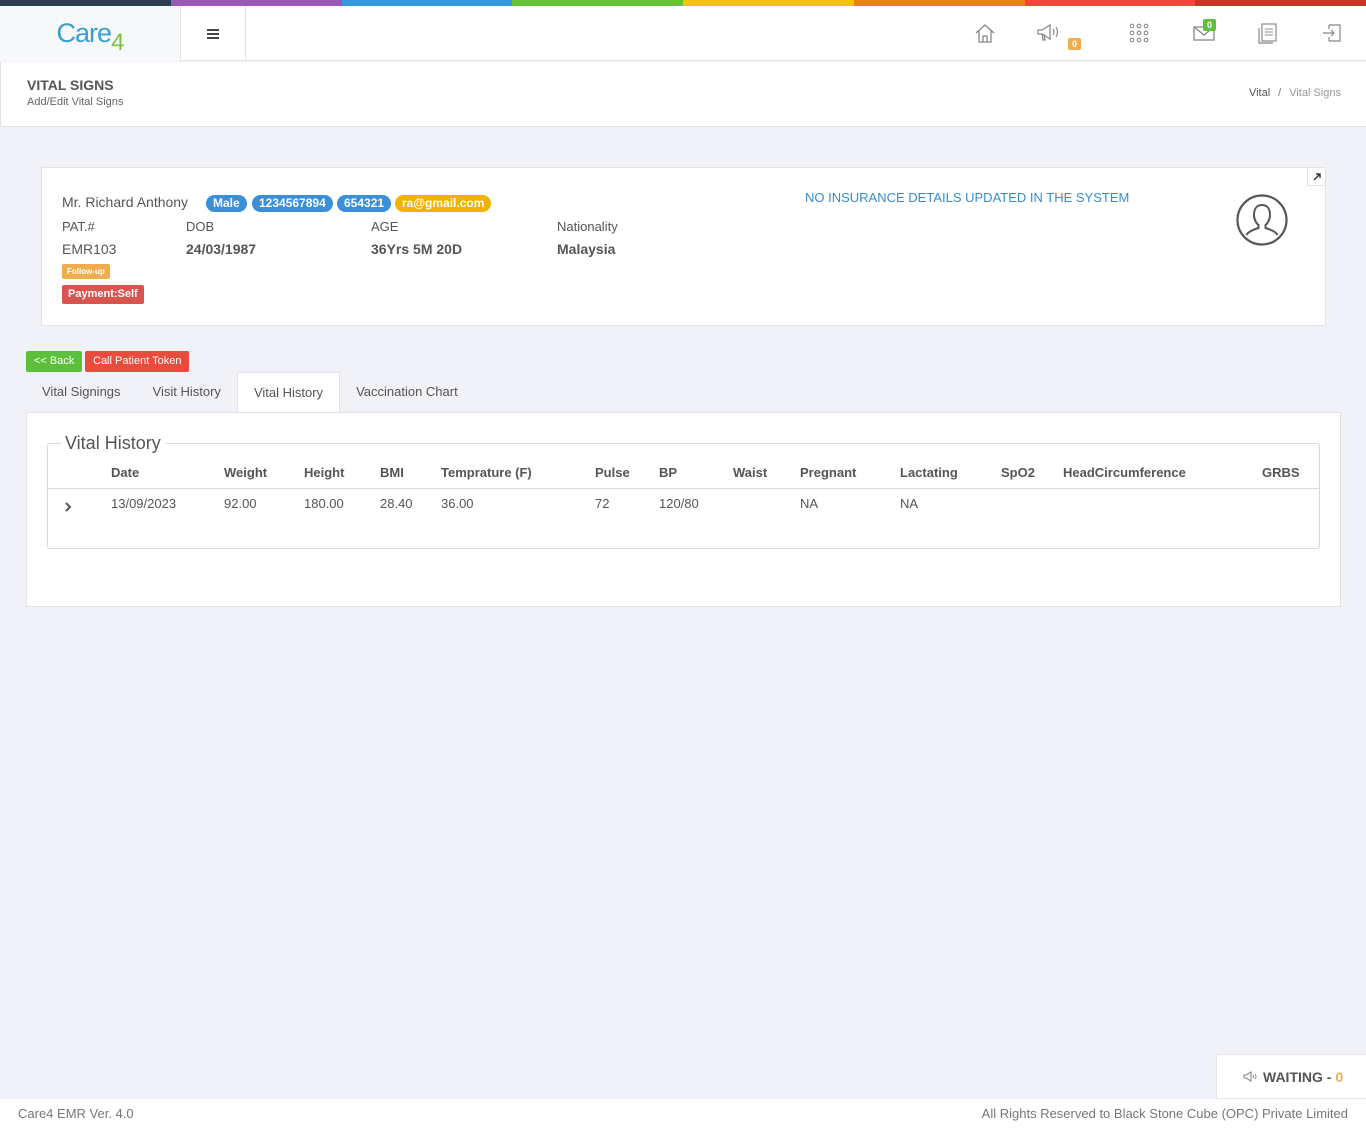 This screenshot has height=1135, width=1366. What do you see at coordinates (68, 507) in the screenshot?
I see `row-expand-chevron-icon` at bounding box center [68, 507].